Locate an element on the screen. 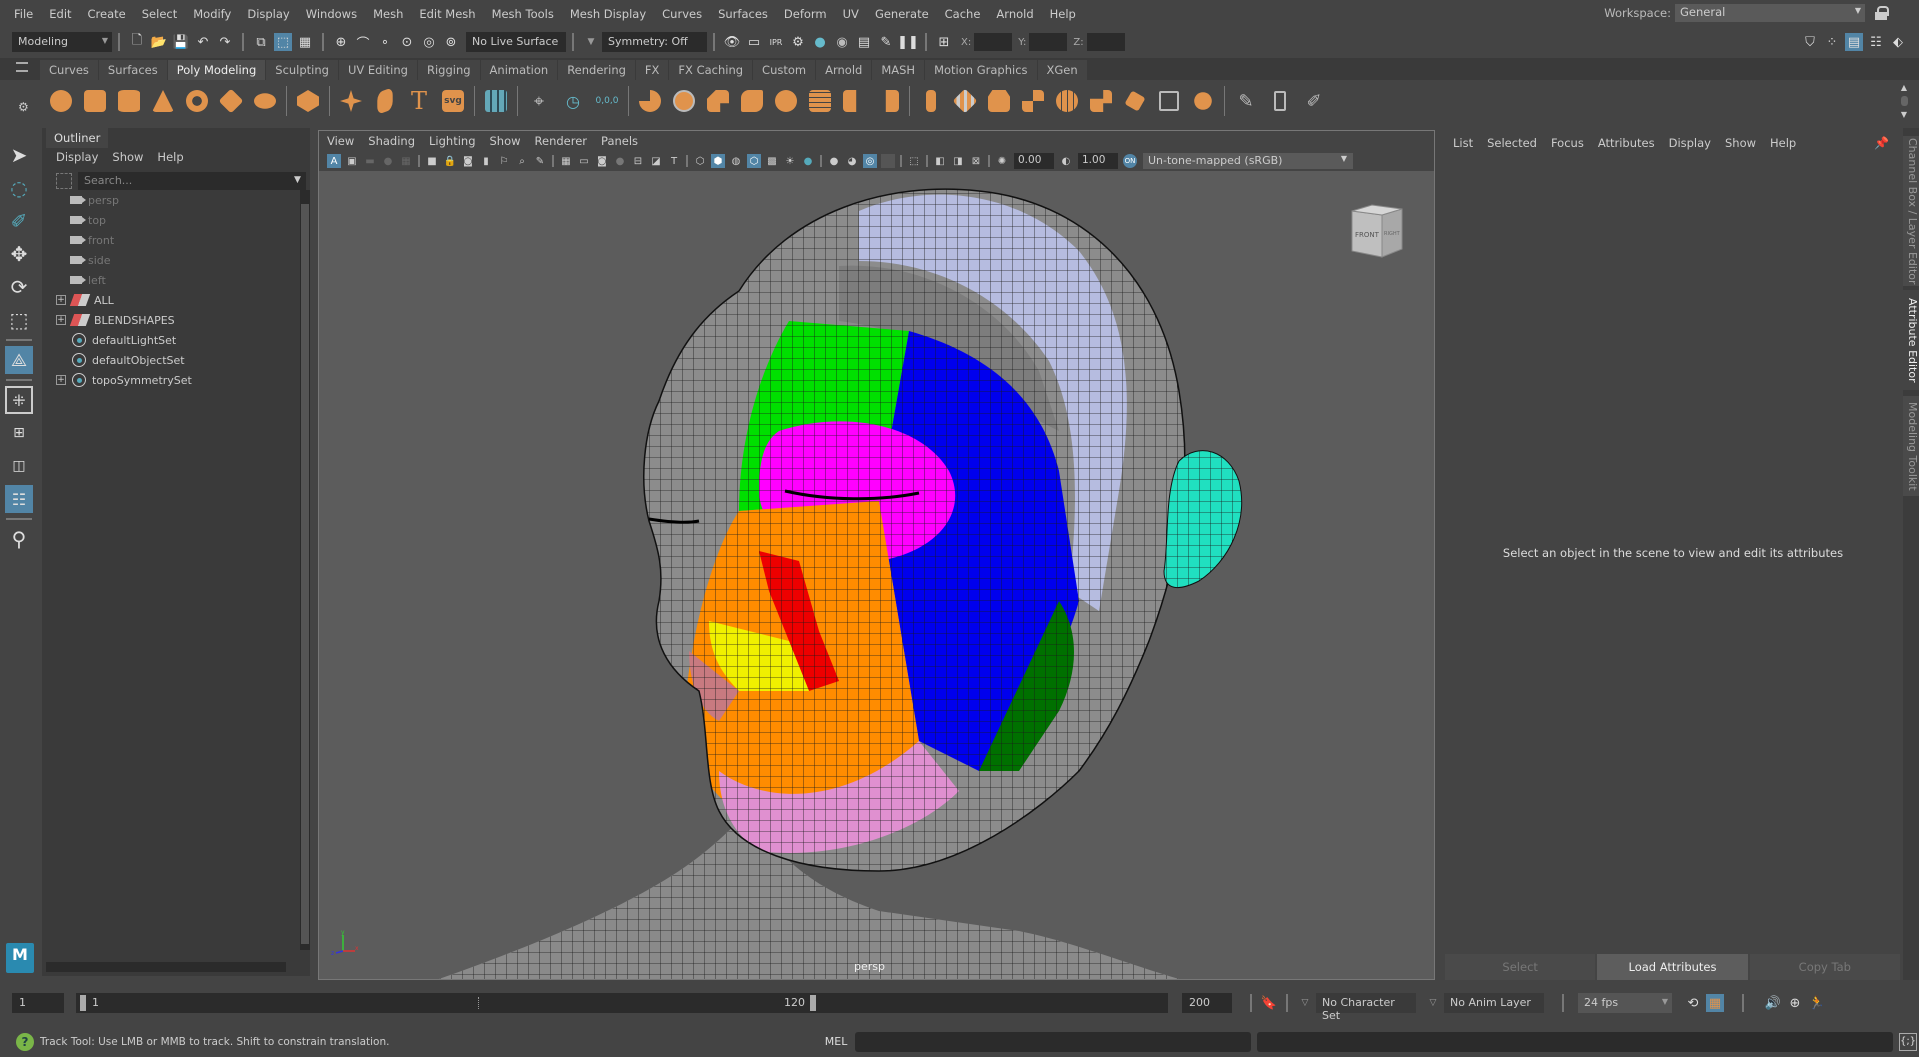  menu-select: Select is located at coordinates (159, 14).